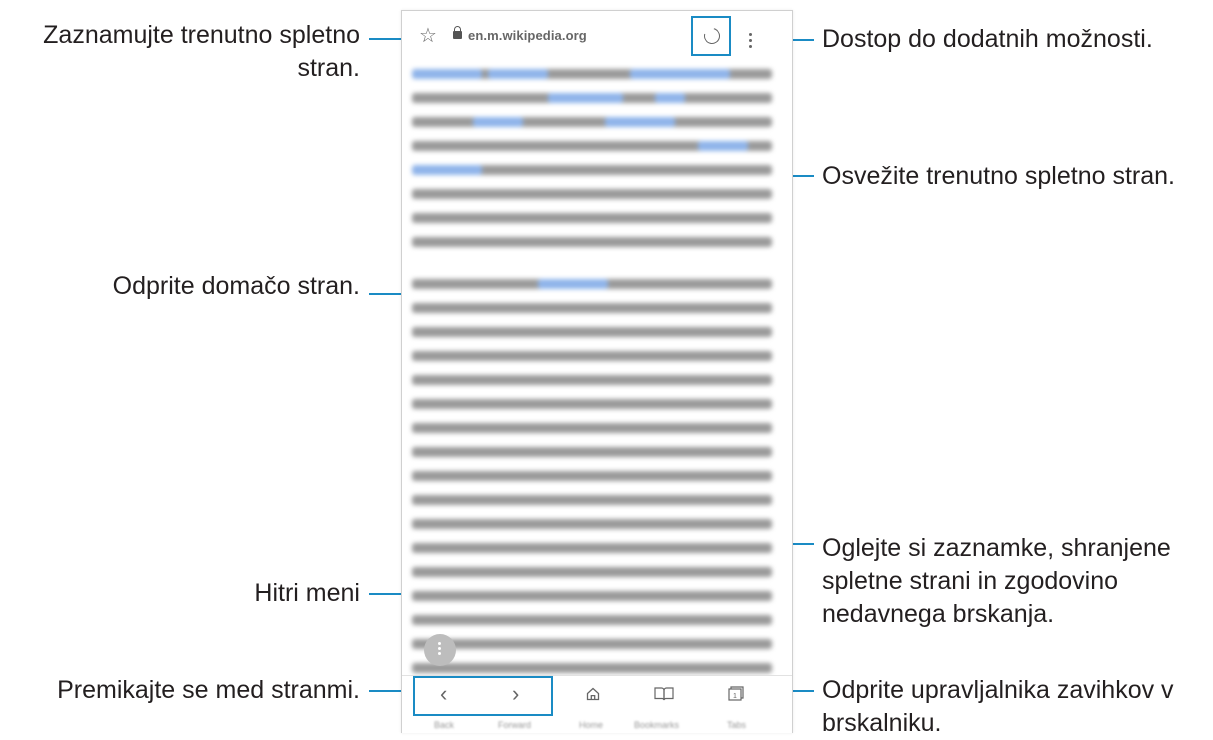 The width and height of the screenshot is (1213, 740). Describe the element at coordinates (657, 725) in the screenshot. I see `bookmarks-label: Bookmarks` at that location.